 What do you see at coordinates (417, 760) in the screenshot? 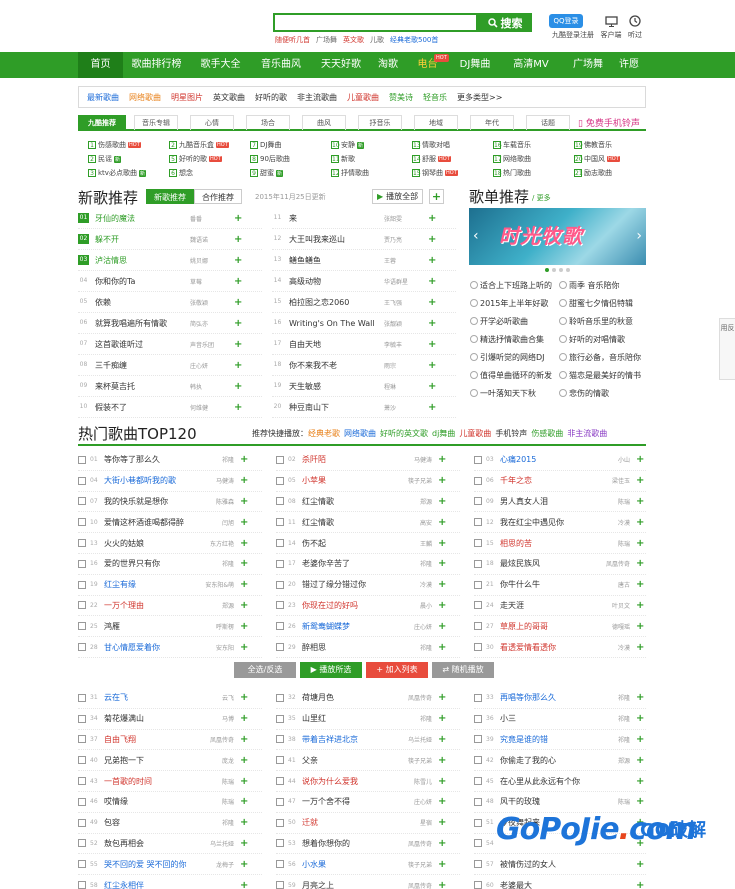
I see `song-artist: 筷子兄弟` at bounding box center [417, 760].